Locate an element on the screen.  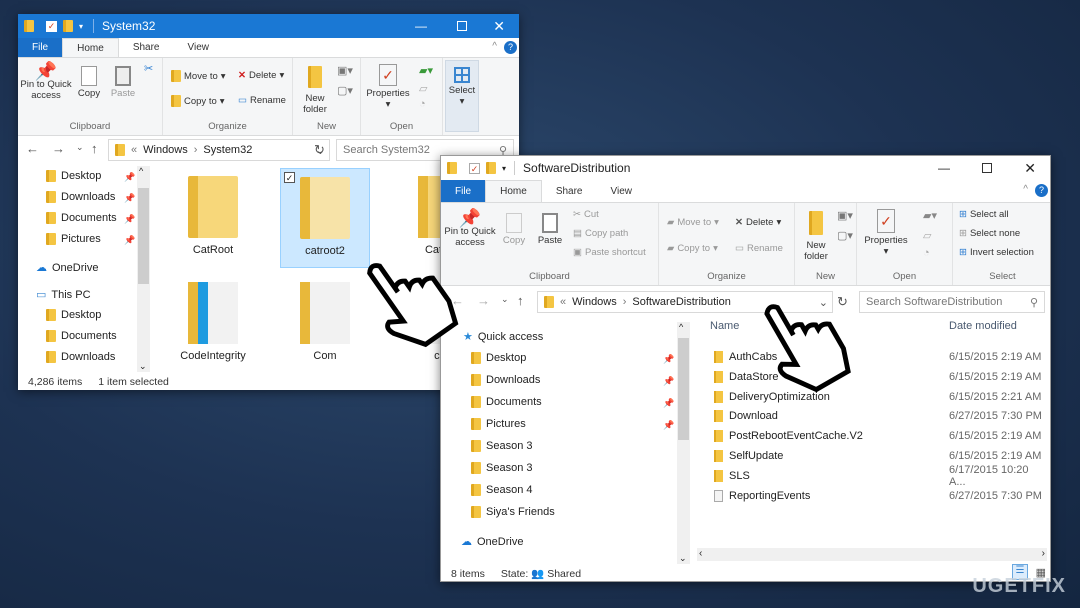
maximize-button is located at coordinates (987, 168).